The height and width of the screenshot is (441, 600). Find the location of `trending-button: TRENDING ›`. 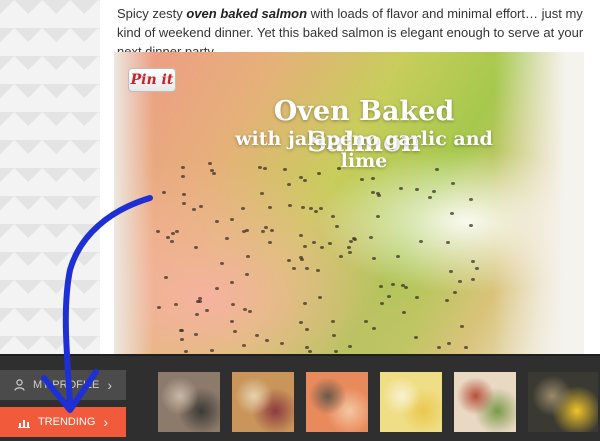

trending-button: TRENDING › is located at coordinates (63, 422).